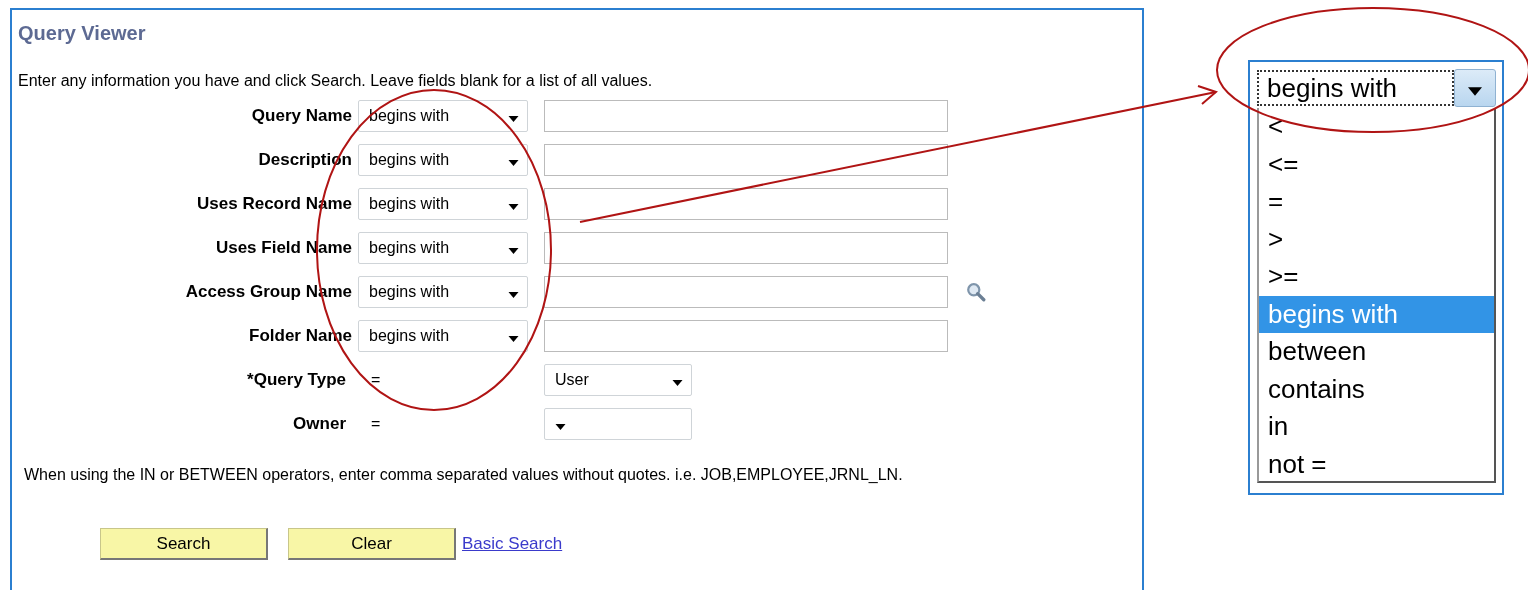 This screenshot has height=590, width=1528. I want to click on value-dropdown, so click(618, 424).